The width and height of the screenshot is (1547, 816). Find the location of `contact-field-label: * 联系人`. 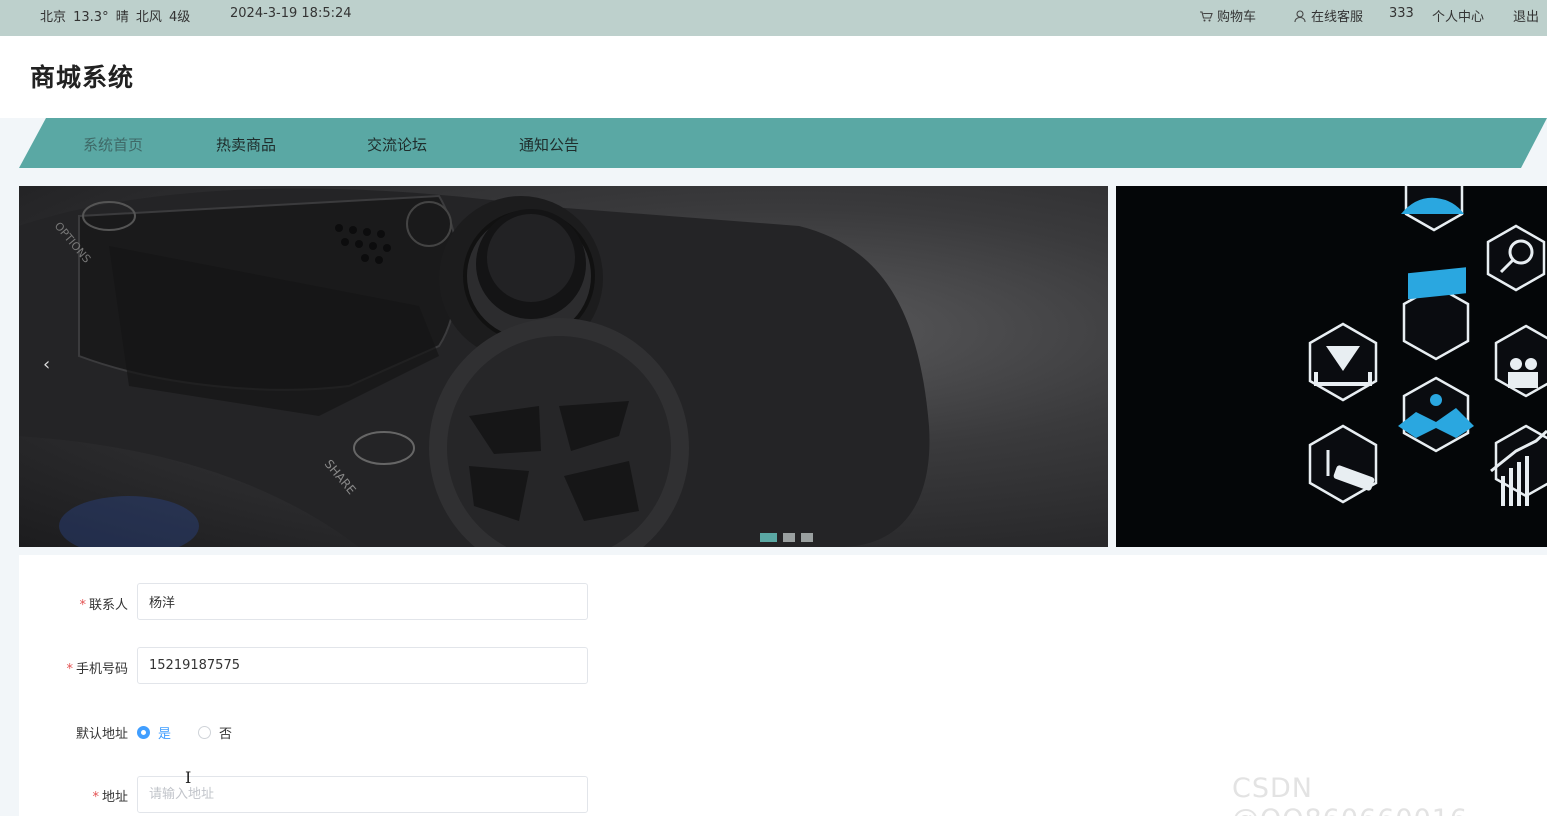

contact-field-label: * 联系人 is located at coordinates (103, 605).